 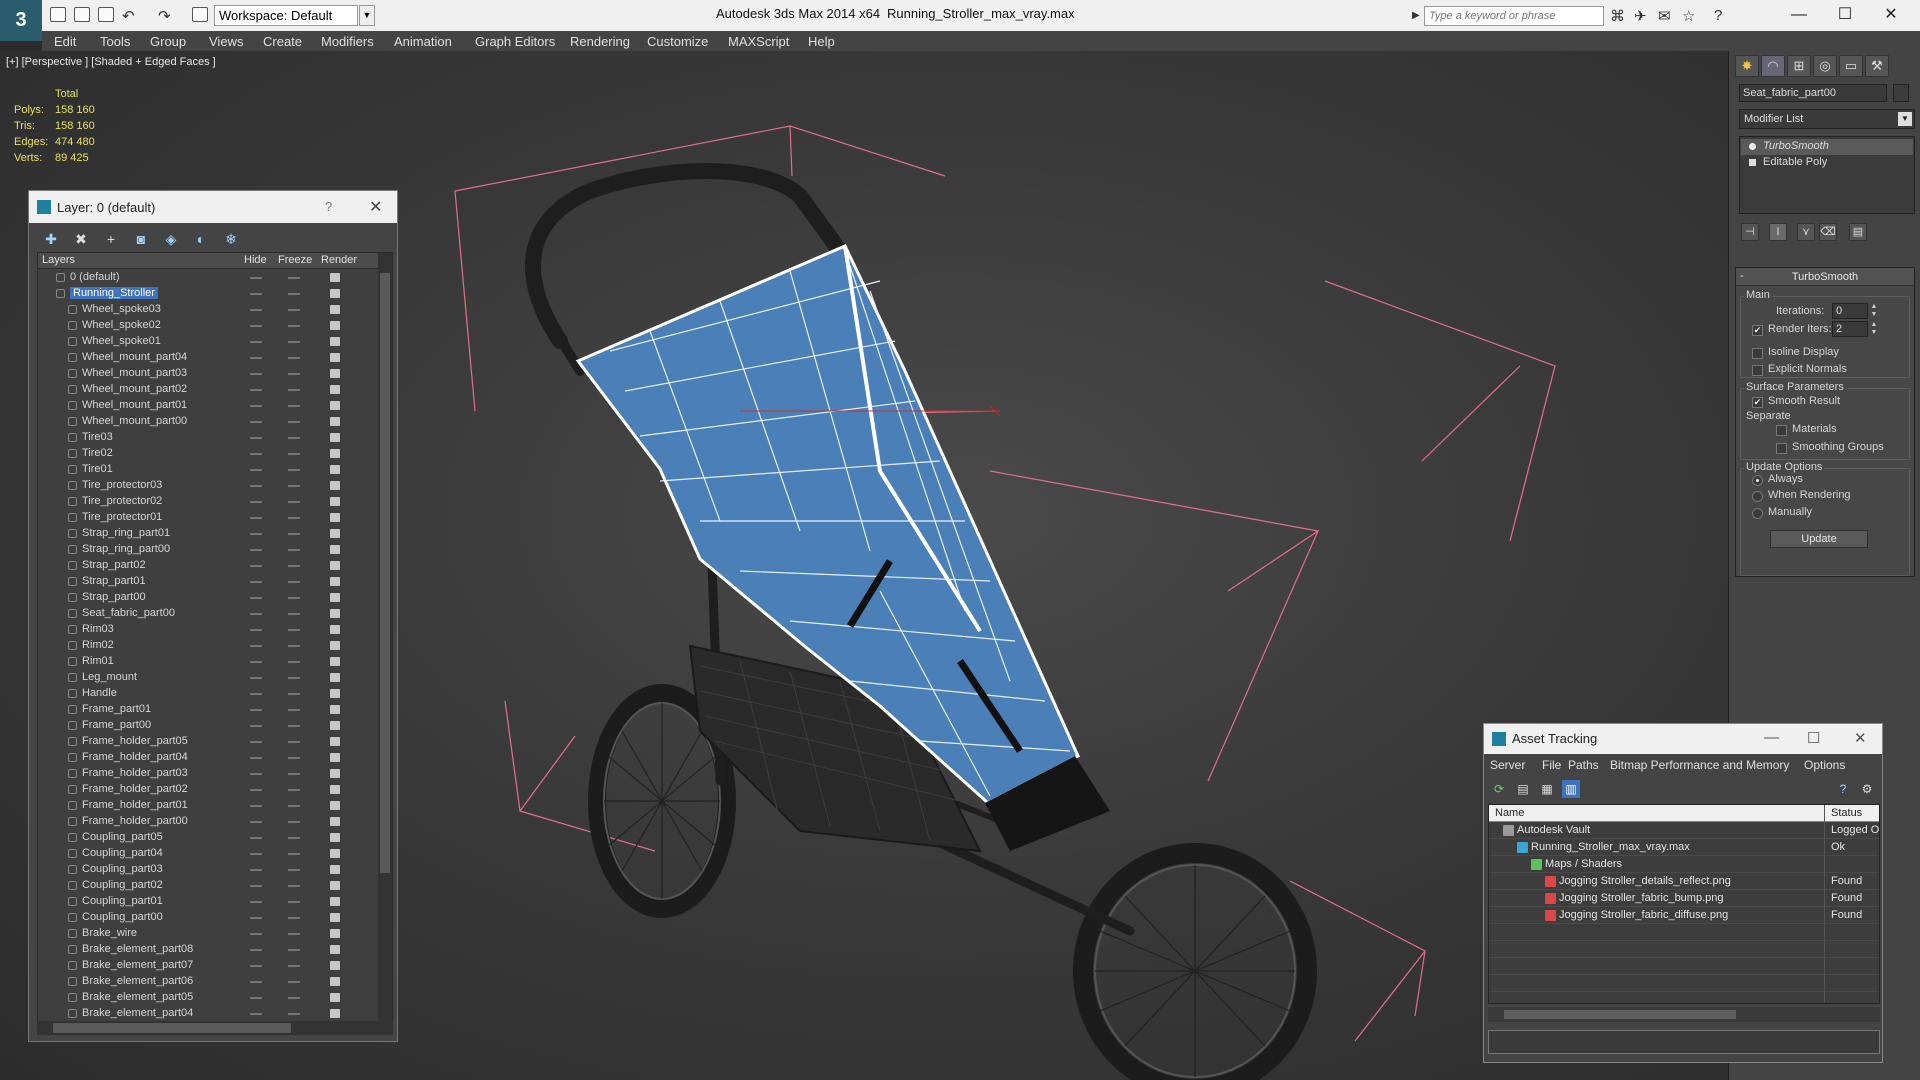 What do you see at coordinates (172, 1028) in the screenshot?
I see `scrollbar-thumb` at bounding box center [172, 1028].